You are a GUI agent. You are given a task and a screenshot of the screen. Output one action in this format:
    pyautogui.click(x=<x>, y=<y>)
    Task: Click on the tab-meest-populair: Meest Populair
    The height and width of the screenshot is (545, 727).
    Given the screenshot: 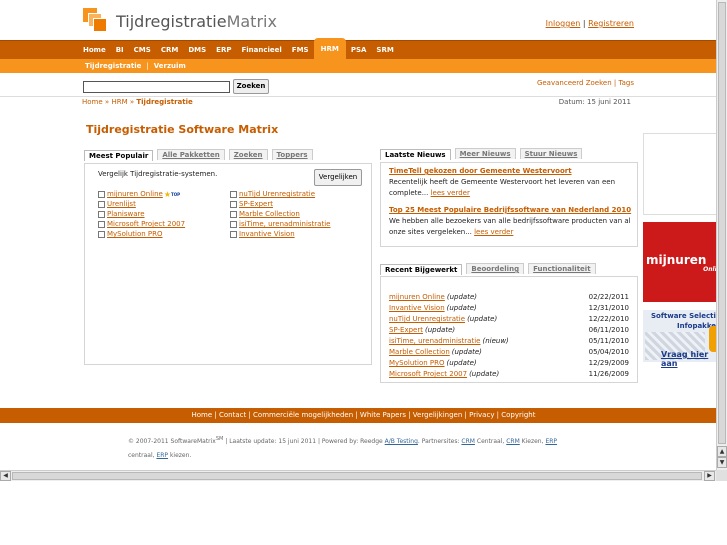 What is the action you would take?
    pyautogui.click(x=119, y=155)
    